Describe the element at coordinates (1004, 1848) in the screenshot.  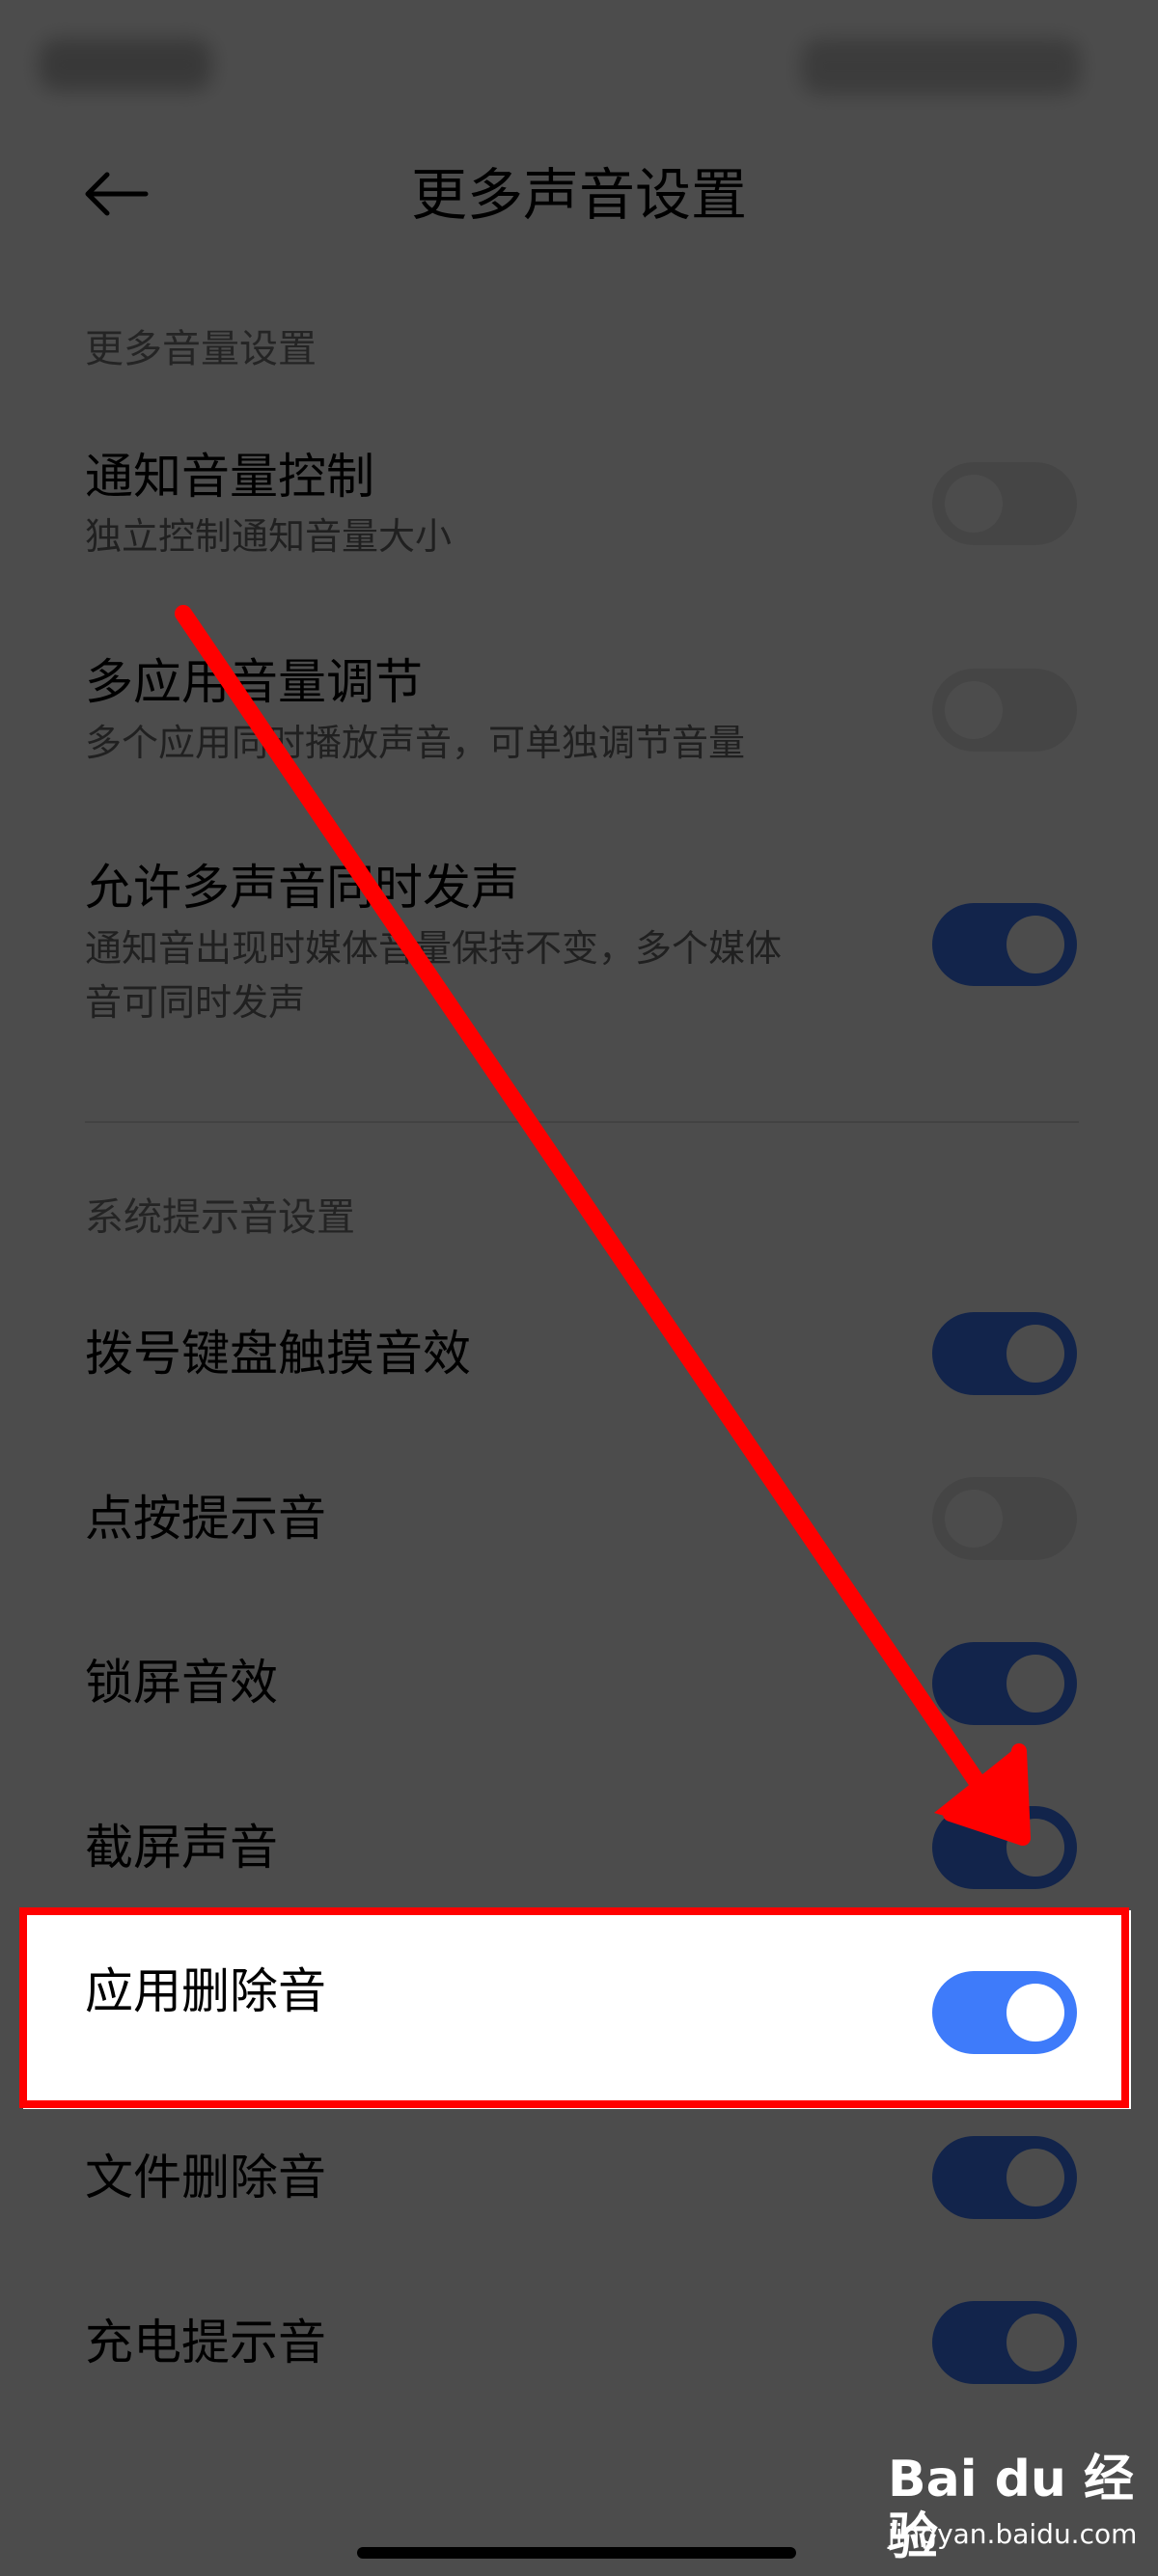
I see `toggle-screenshot-sound` at that location.